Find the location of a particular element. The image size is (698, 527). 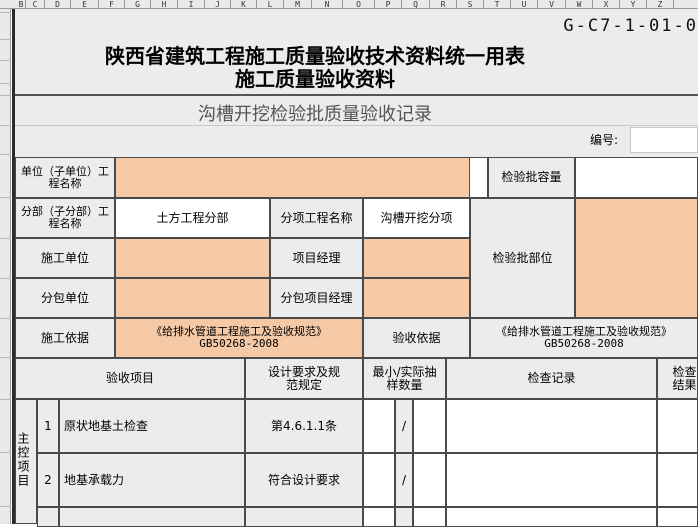

sample-separator is located at coordinates (404, 517).